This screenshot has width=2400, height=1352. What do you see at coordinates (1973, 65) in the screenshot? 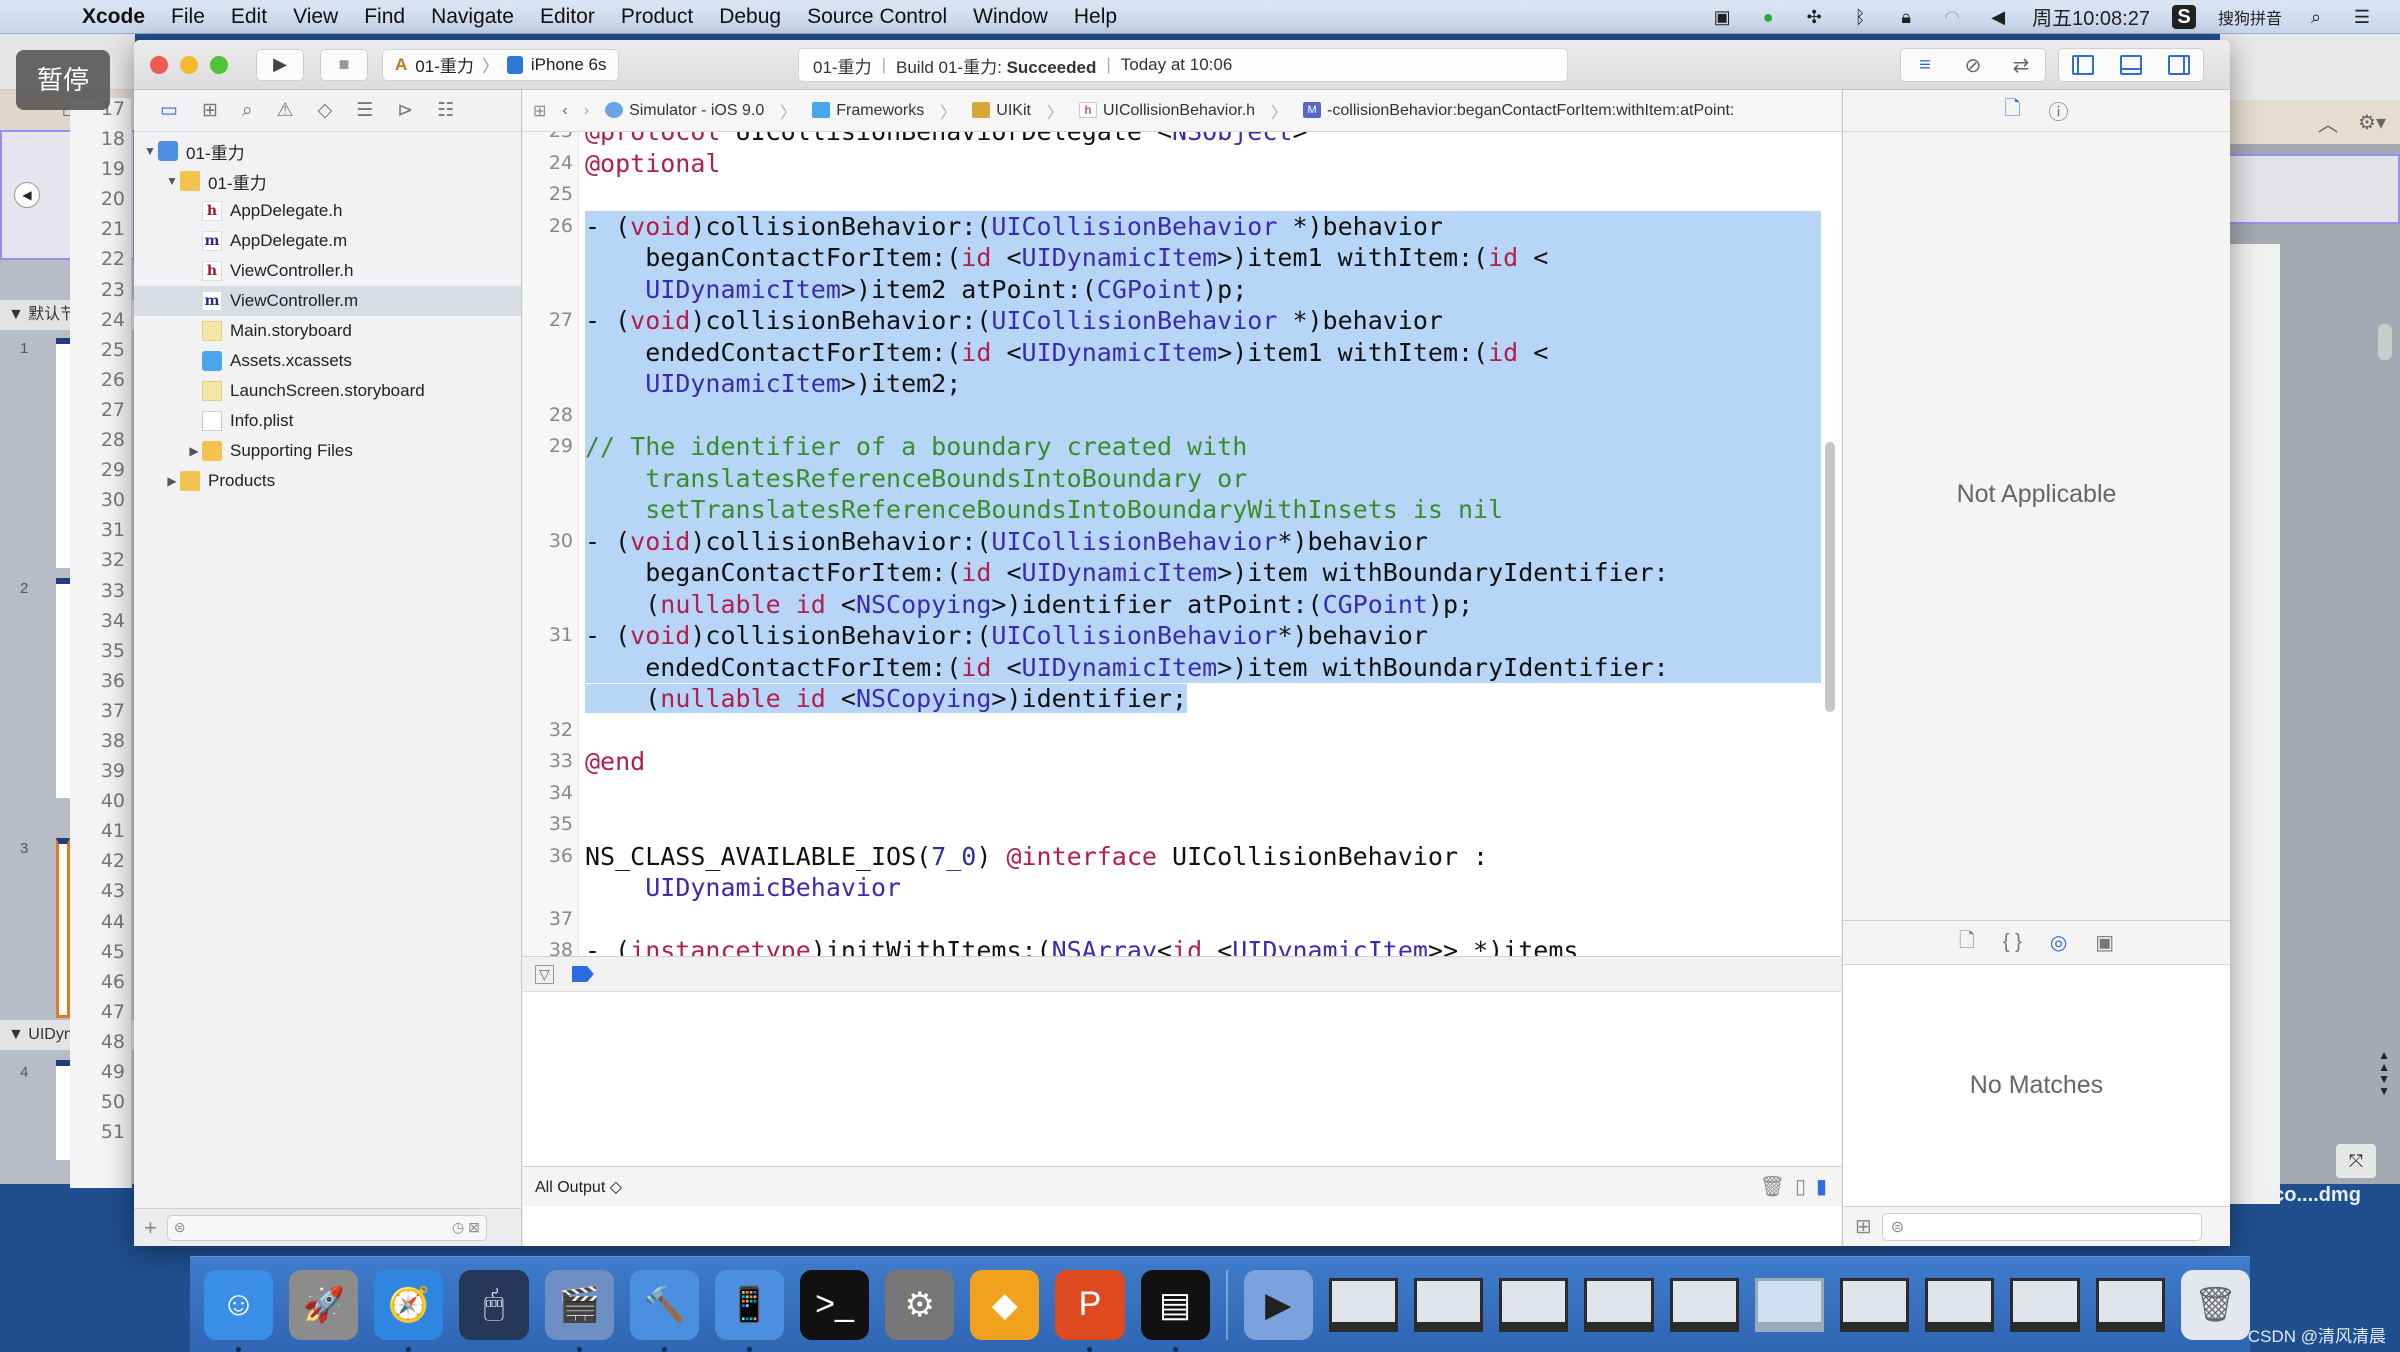
I see `assistant-editor-icon: ⊘` at bounding box center [1973, 65].